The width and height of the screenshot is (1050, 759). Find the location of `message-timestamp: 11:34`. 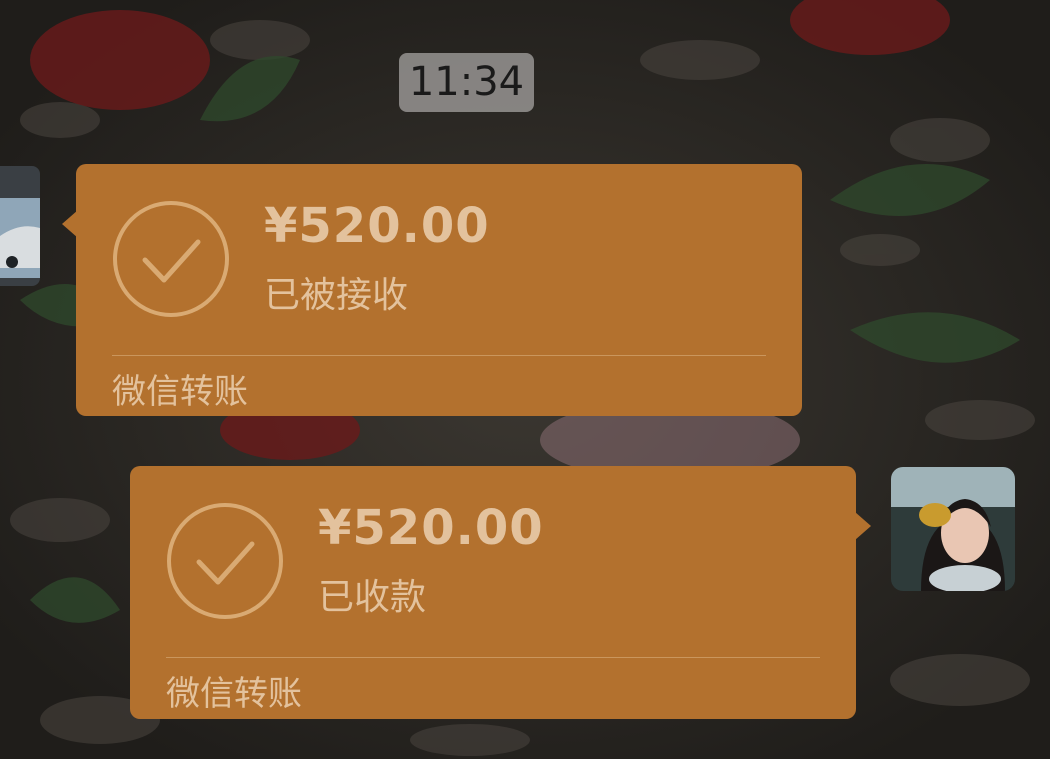

message-timestamp: 11:34 is located at coordinates (466, 82).